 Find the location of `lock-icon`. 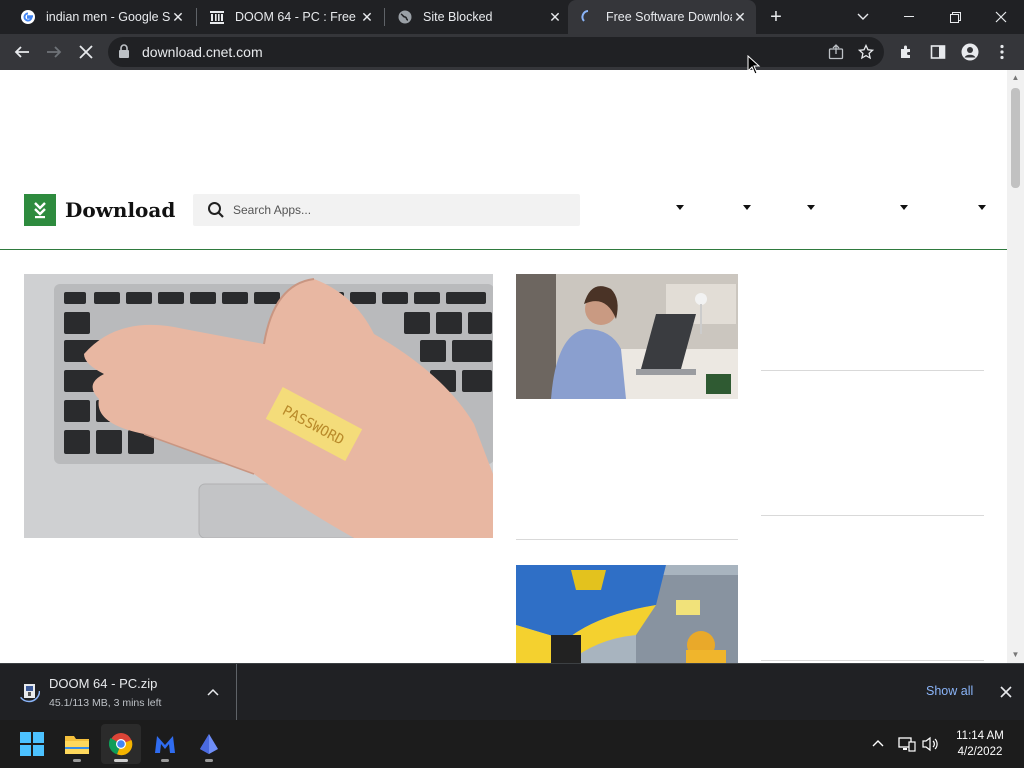

lock-icon is located at coordinates (125, 52).